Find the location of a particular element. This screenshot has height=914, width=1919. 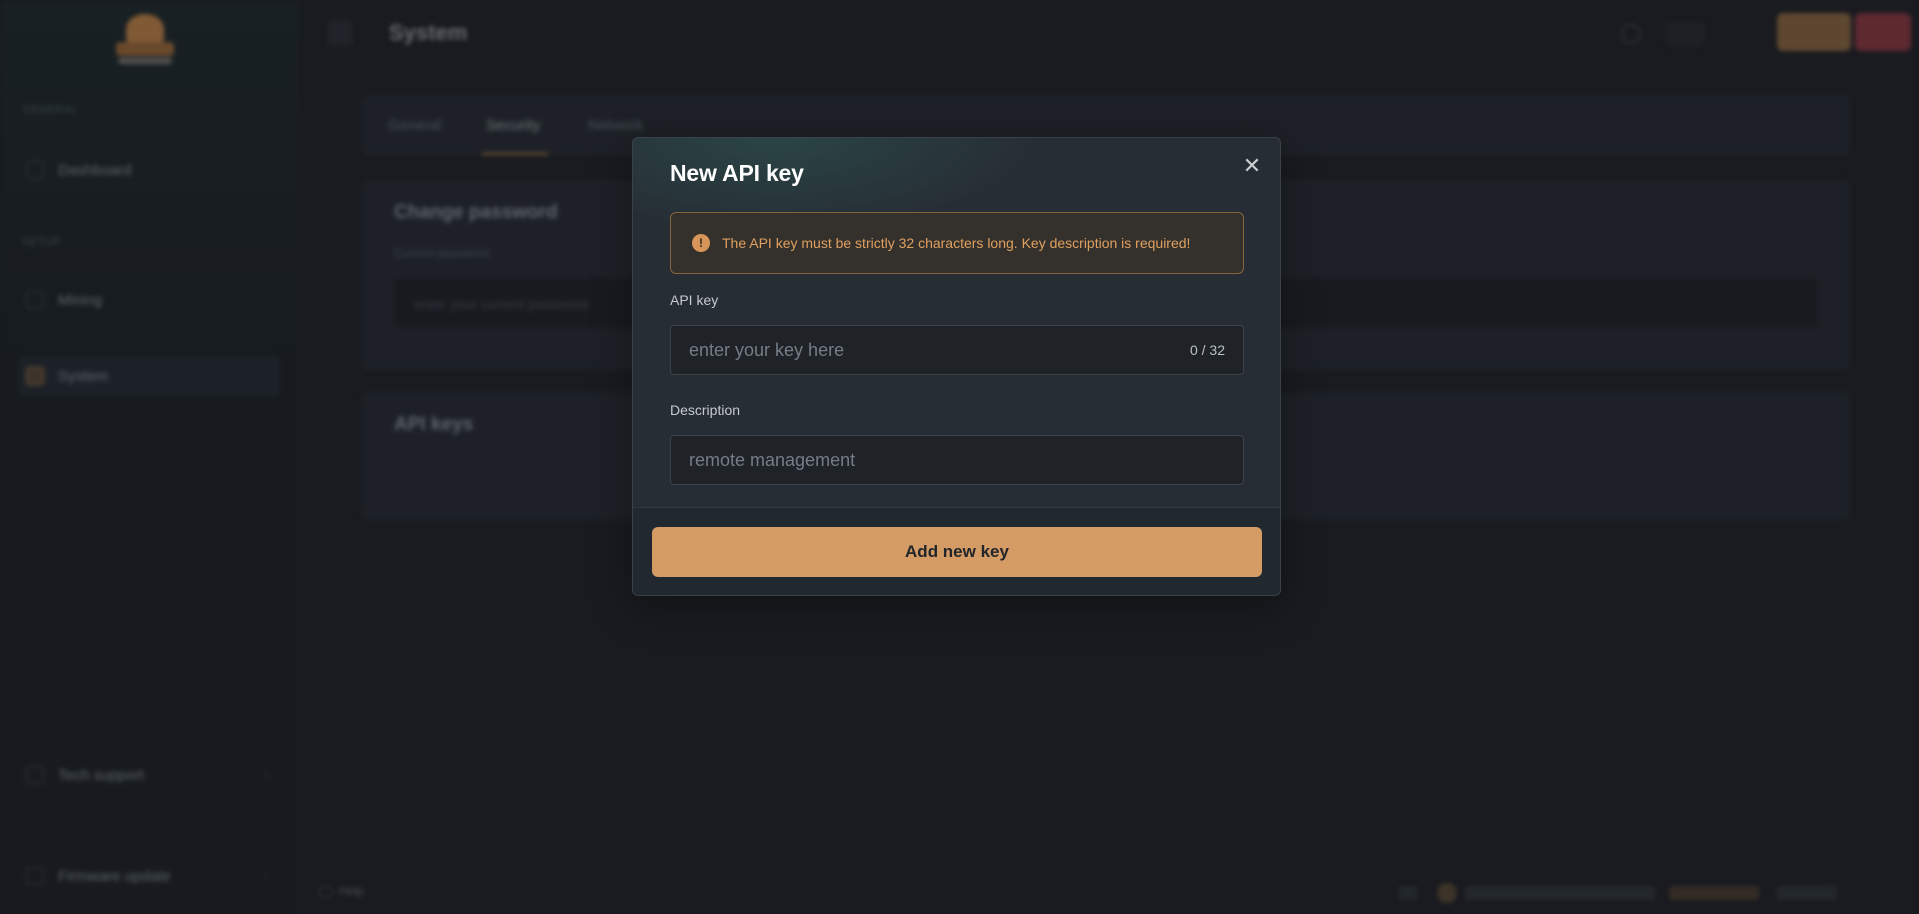

add-new-key-button: Add new key is located at coordinates (957, 552).